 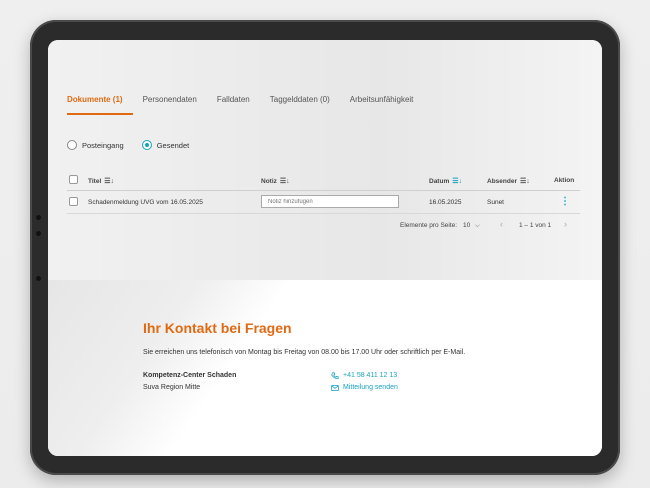 I want to click on document-title: Schadenmeldung UVG vom 16.05.2025, so click(x=145, y=202).